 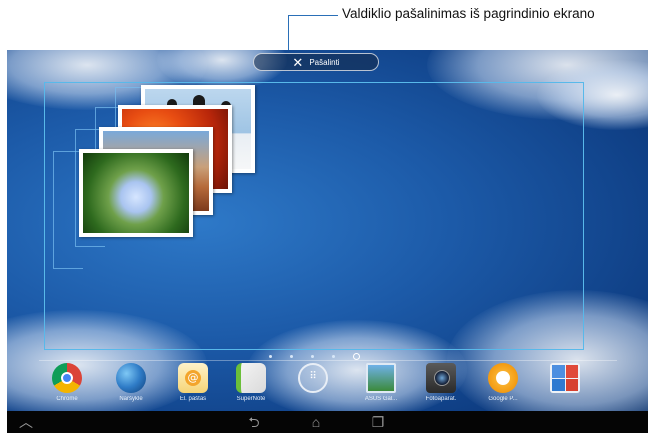 I want to click on dock-browser: Naršyklė, so click(x=131, y=382).